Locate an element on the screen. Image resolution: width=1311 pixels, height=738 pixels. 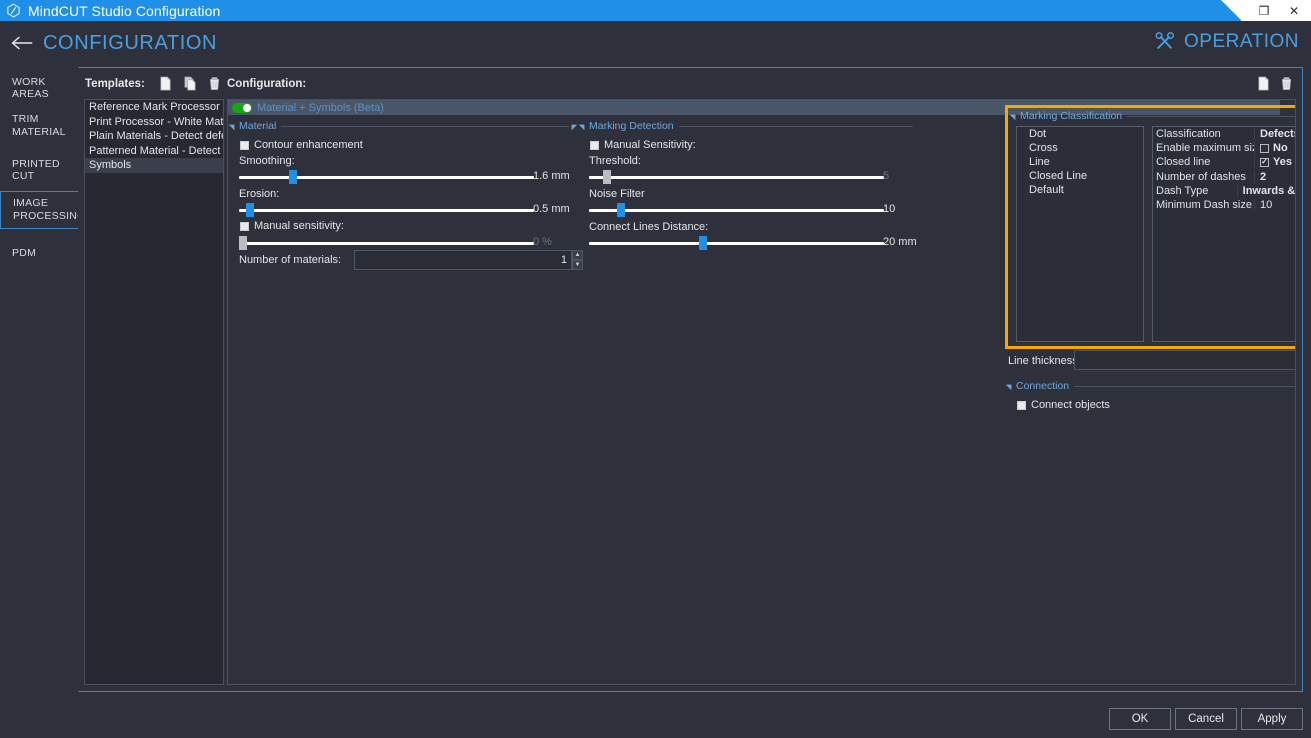
table-row: Dash Type Inwards & Outwards is located at coordinates (1224, 191).